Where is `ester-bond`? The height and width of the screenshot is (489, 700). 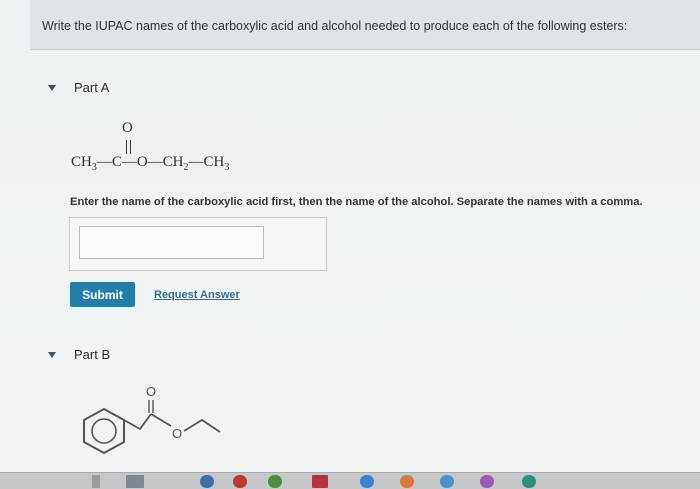 ester-bond is located at coordinates (161, 420).